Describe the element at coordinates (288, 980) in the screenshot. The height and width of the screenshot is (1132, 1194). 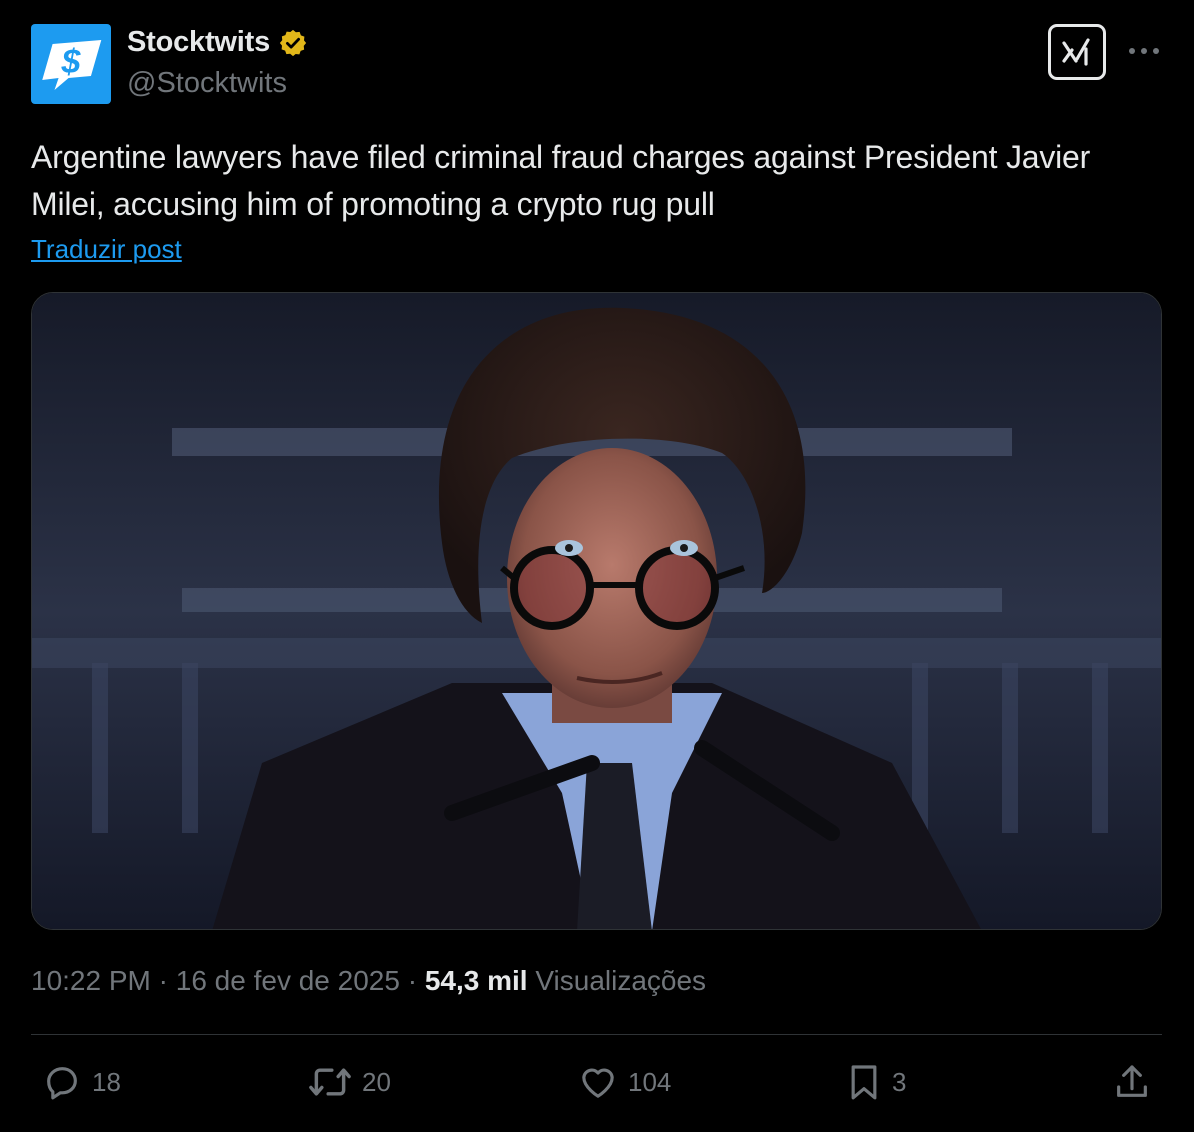
I see `post-date: 16 de fev de 2025` at that location.